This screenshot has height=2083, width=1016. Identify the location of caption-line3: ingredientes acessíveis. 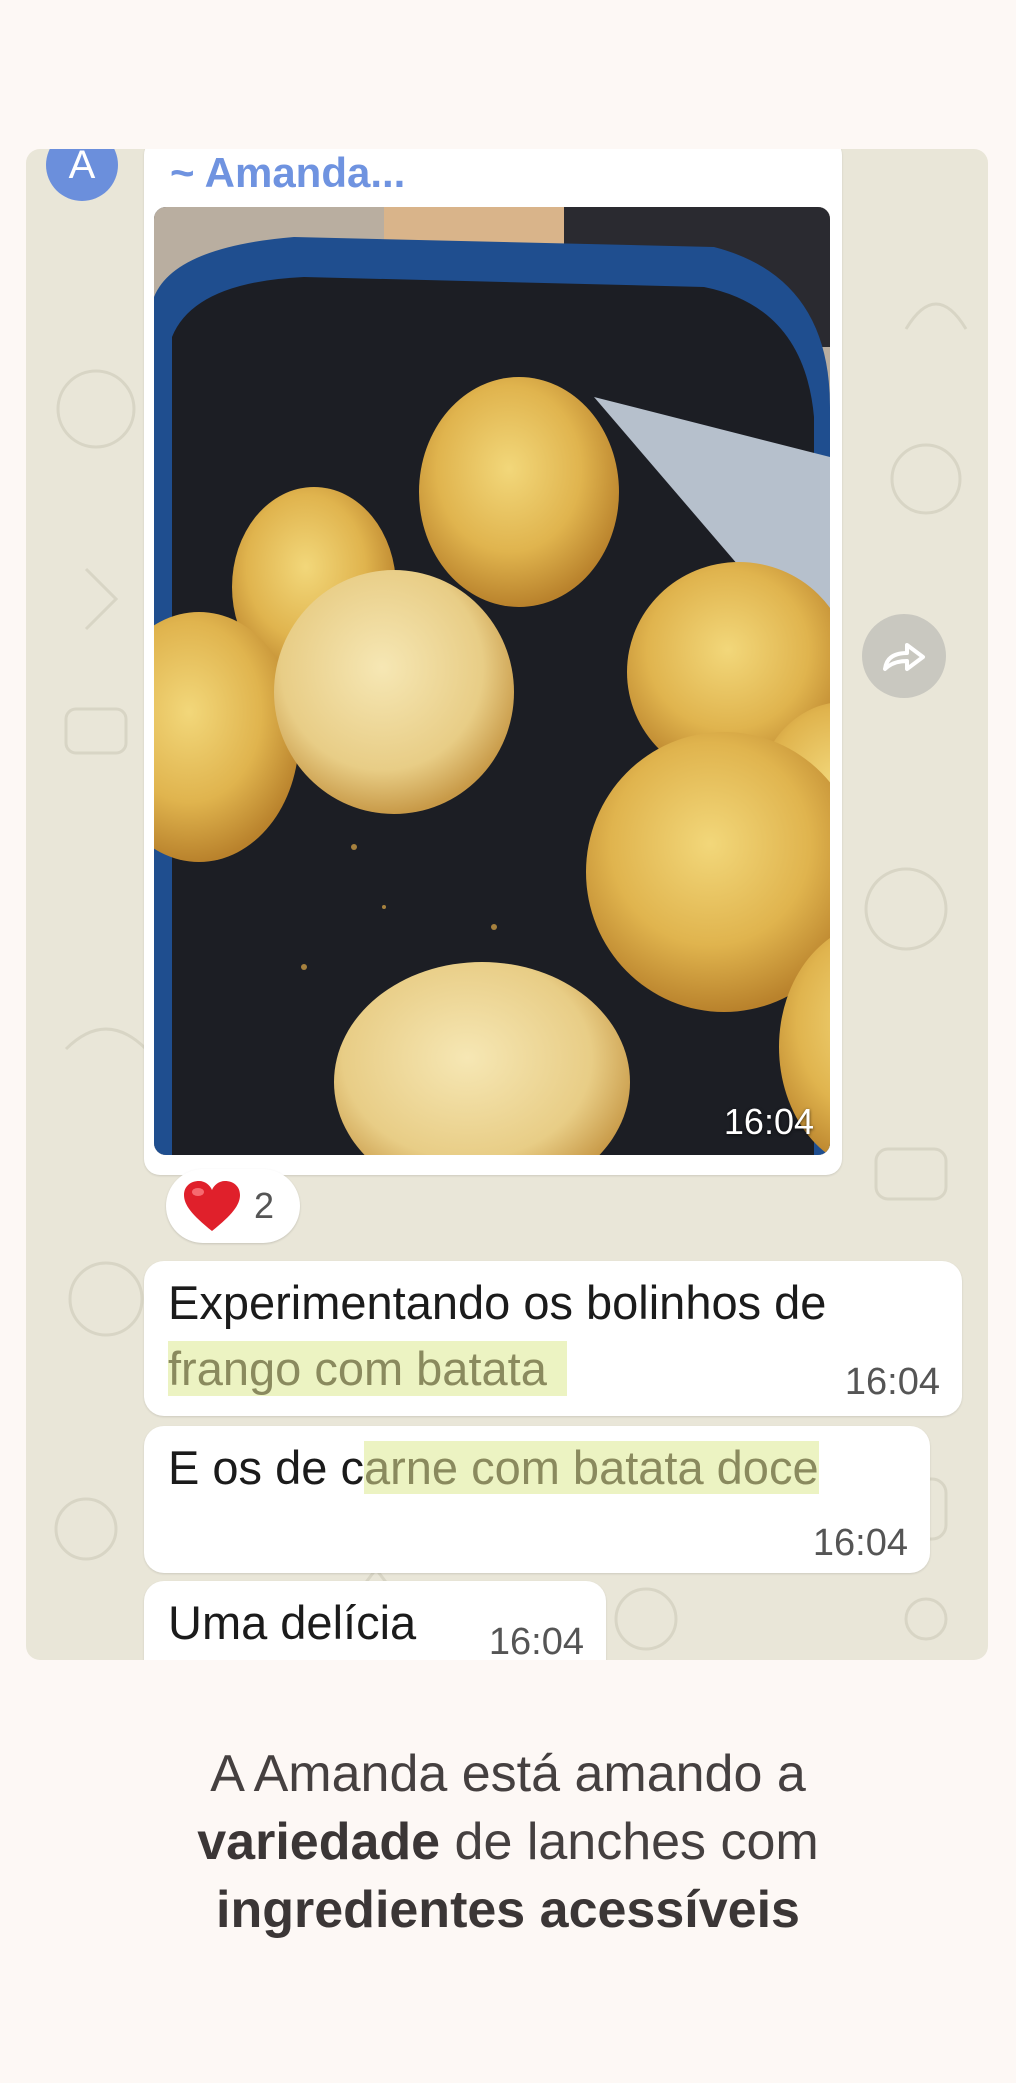
(508, 1910).